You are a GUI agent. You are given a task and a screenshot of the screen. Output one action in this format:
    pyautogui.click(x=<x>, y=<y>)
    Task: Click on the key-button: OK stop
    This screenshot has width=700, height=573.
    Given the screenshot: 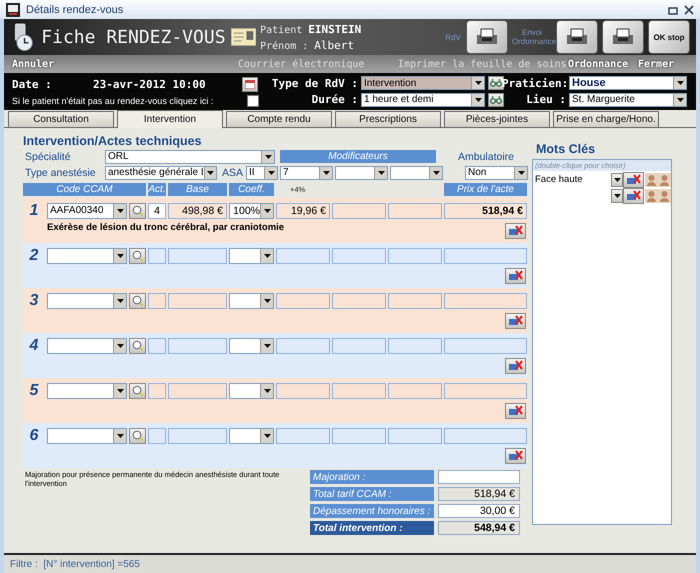 What is the action you would take?
    pyautogui.click(x=669, y=37)
    